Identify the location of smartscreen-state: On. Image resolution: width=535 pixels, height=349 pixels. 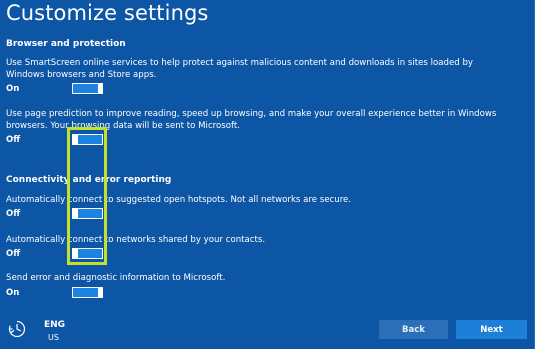
(13, 89).